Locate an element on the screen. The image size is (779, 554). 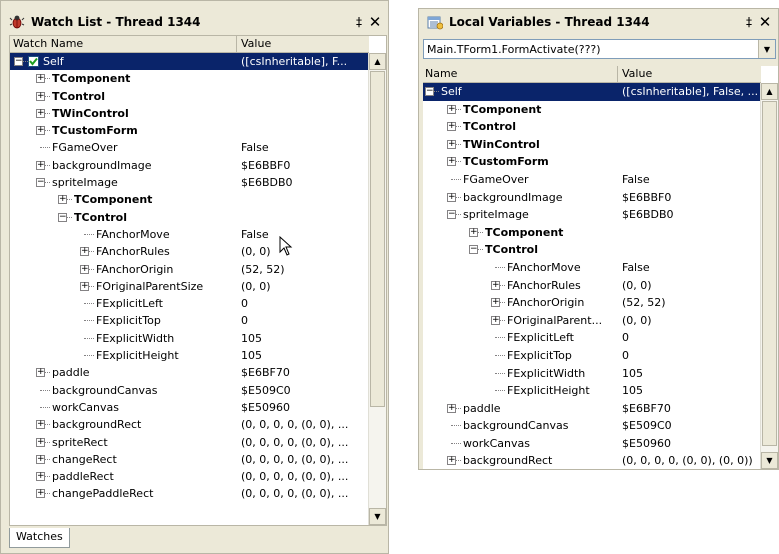
column-header-name: Name is located at coordinates (441, 73).